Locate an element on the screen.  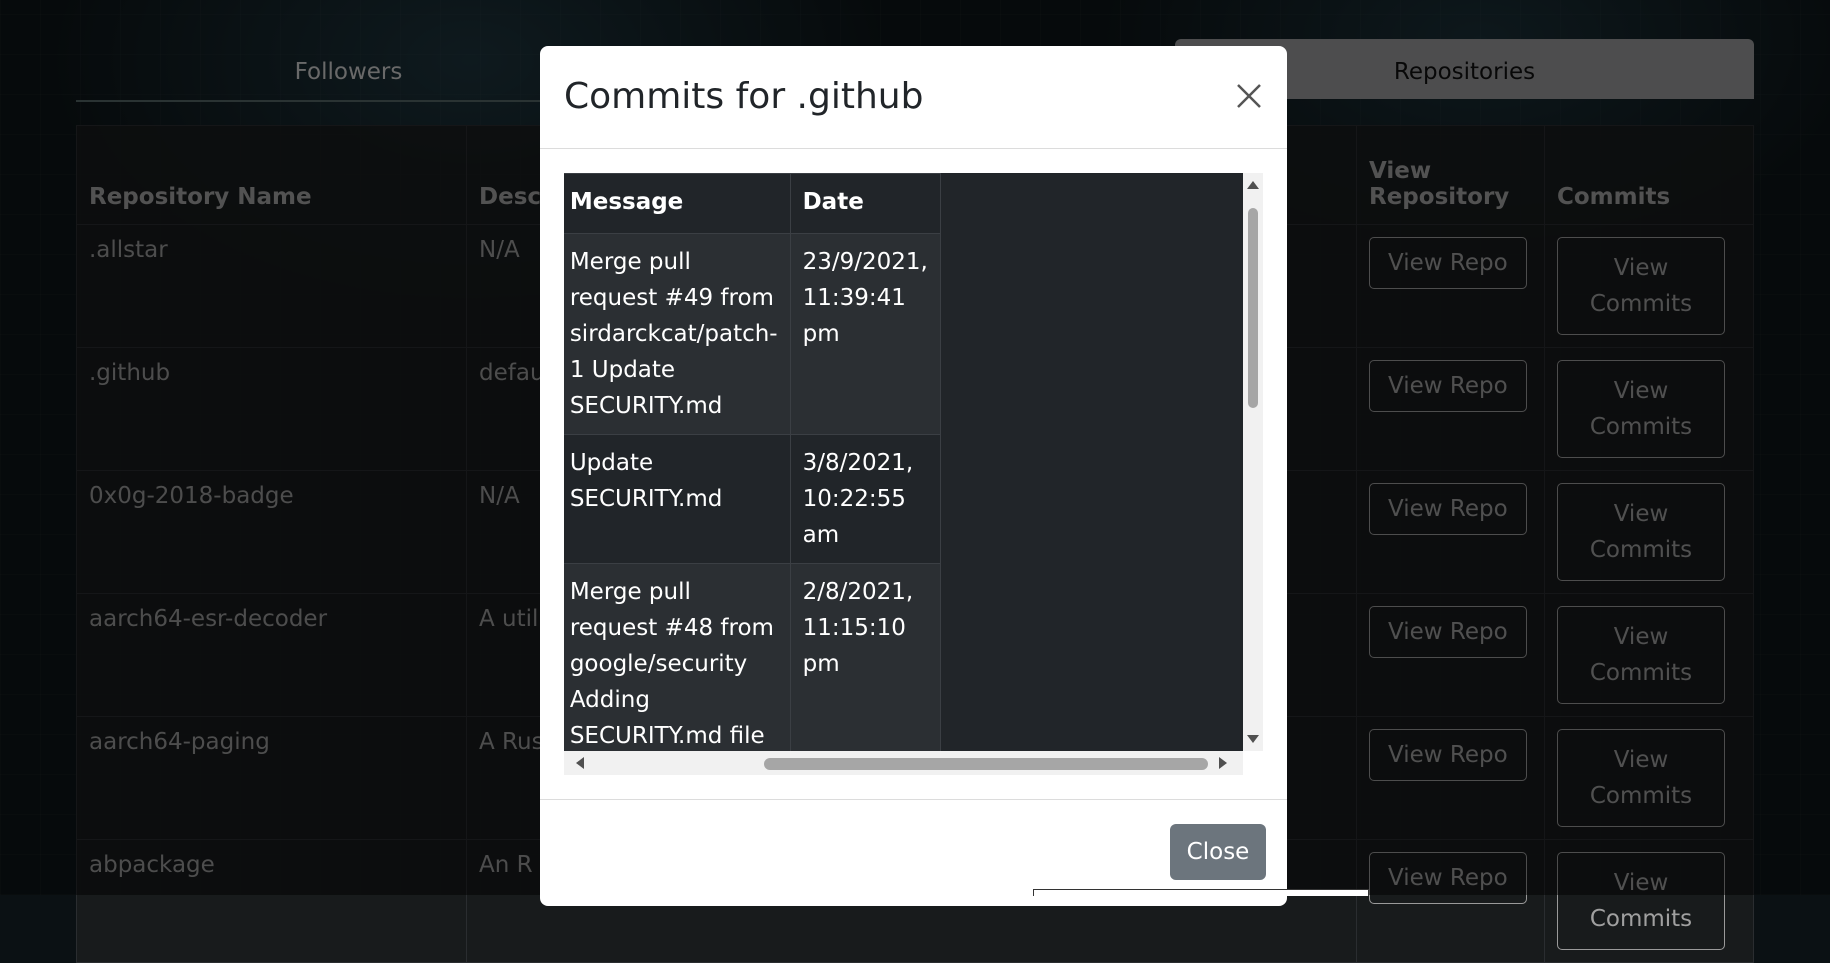
commit-date: 3/8/2021, 10:22:55 am is located at coordinates (865, 499).